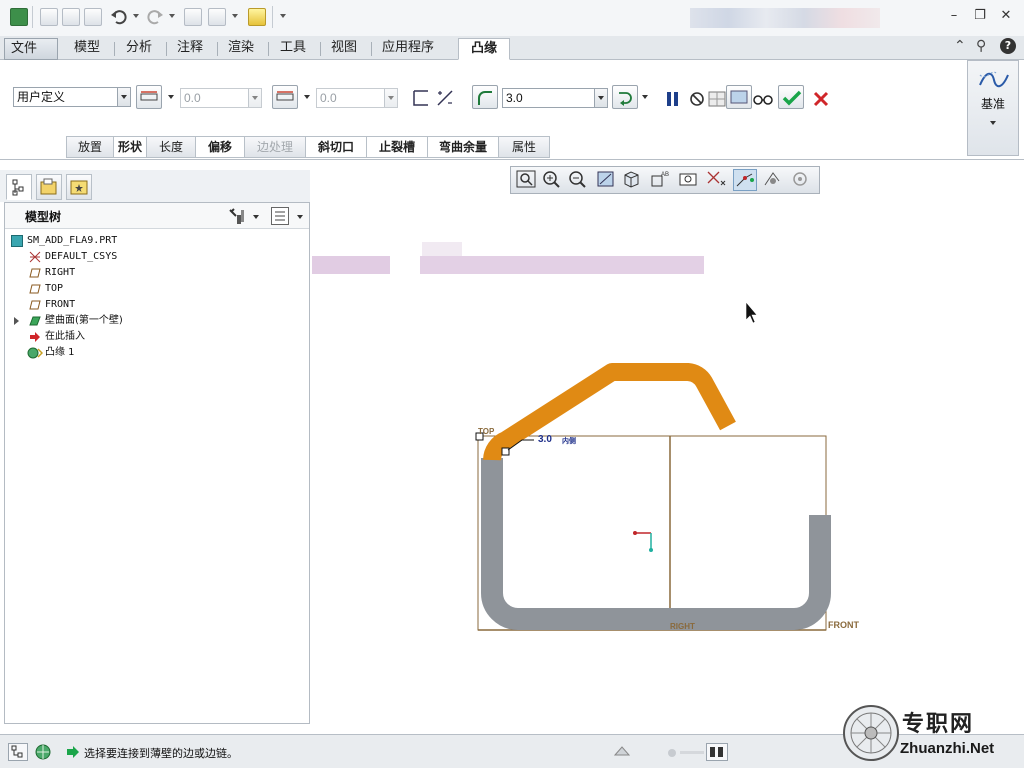 The image size is (1024, 768). Describe the element at coordinates (484, 49) in the screenshot. I see `tab-flange: 凸缘` at that location.